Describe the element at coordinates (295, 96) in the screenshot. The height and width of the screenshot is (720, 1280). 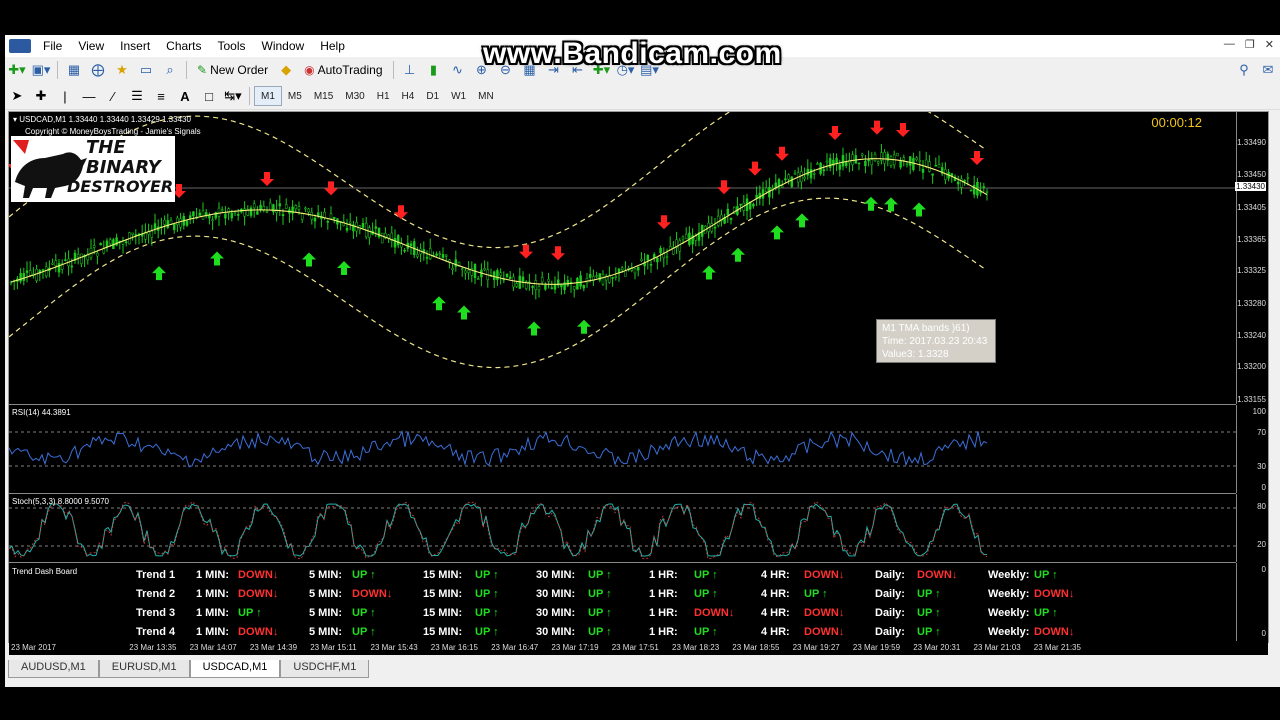
I see `timeframe-m5: M5` at that location.